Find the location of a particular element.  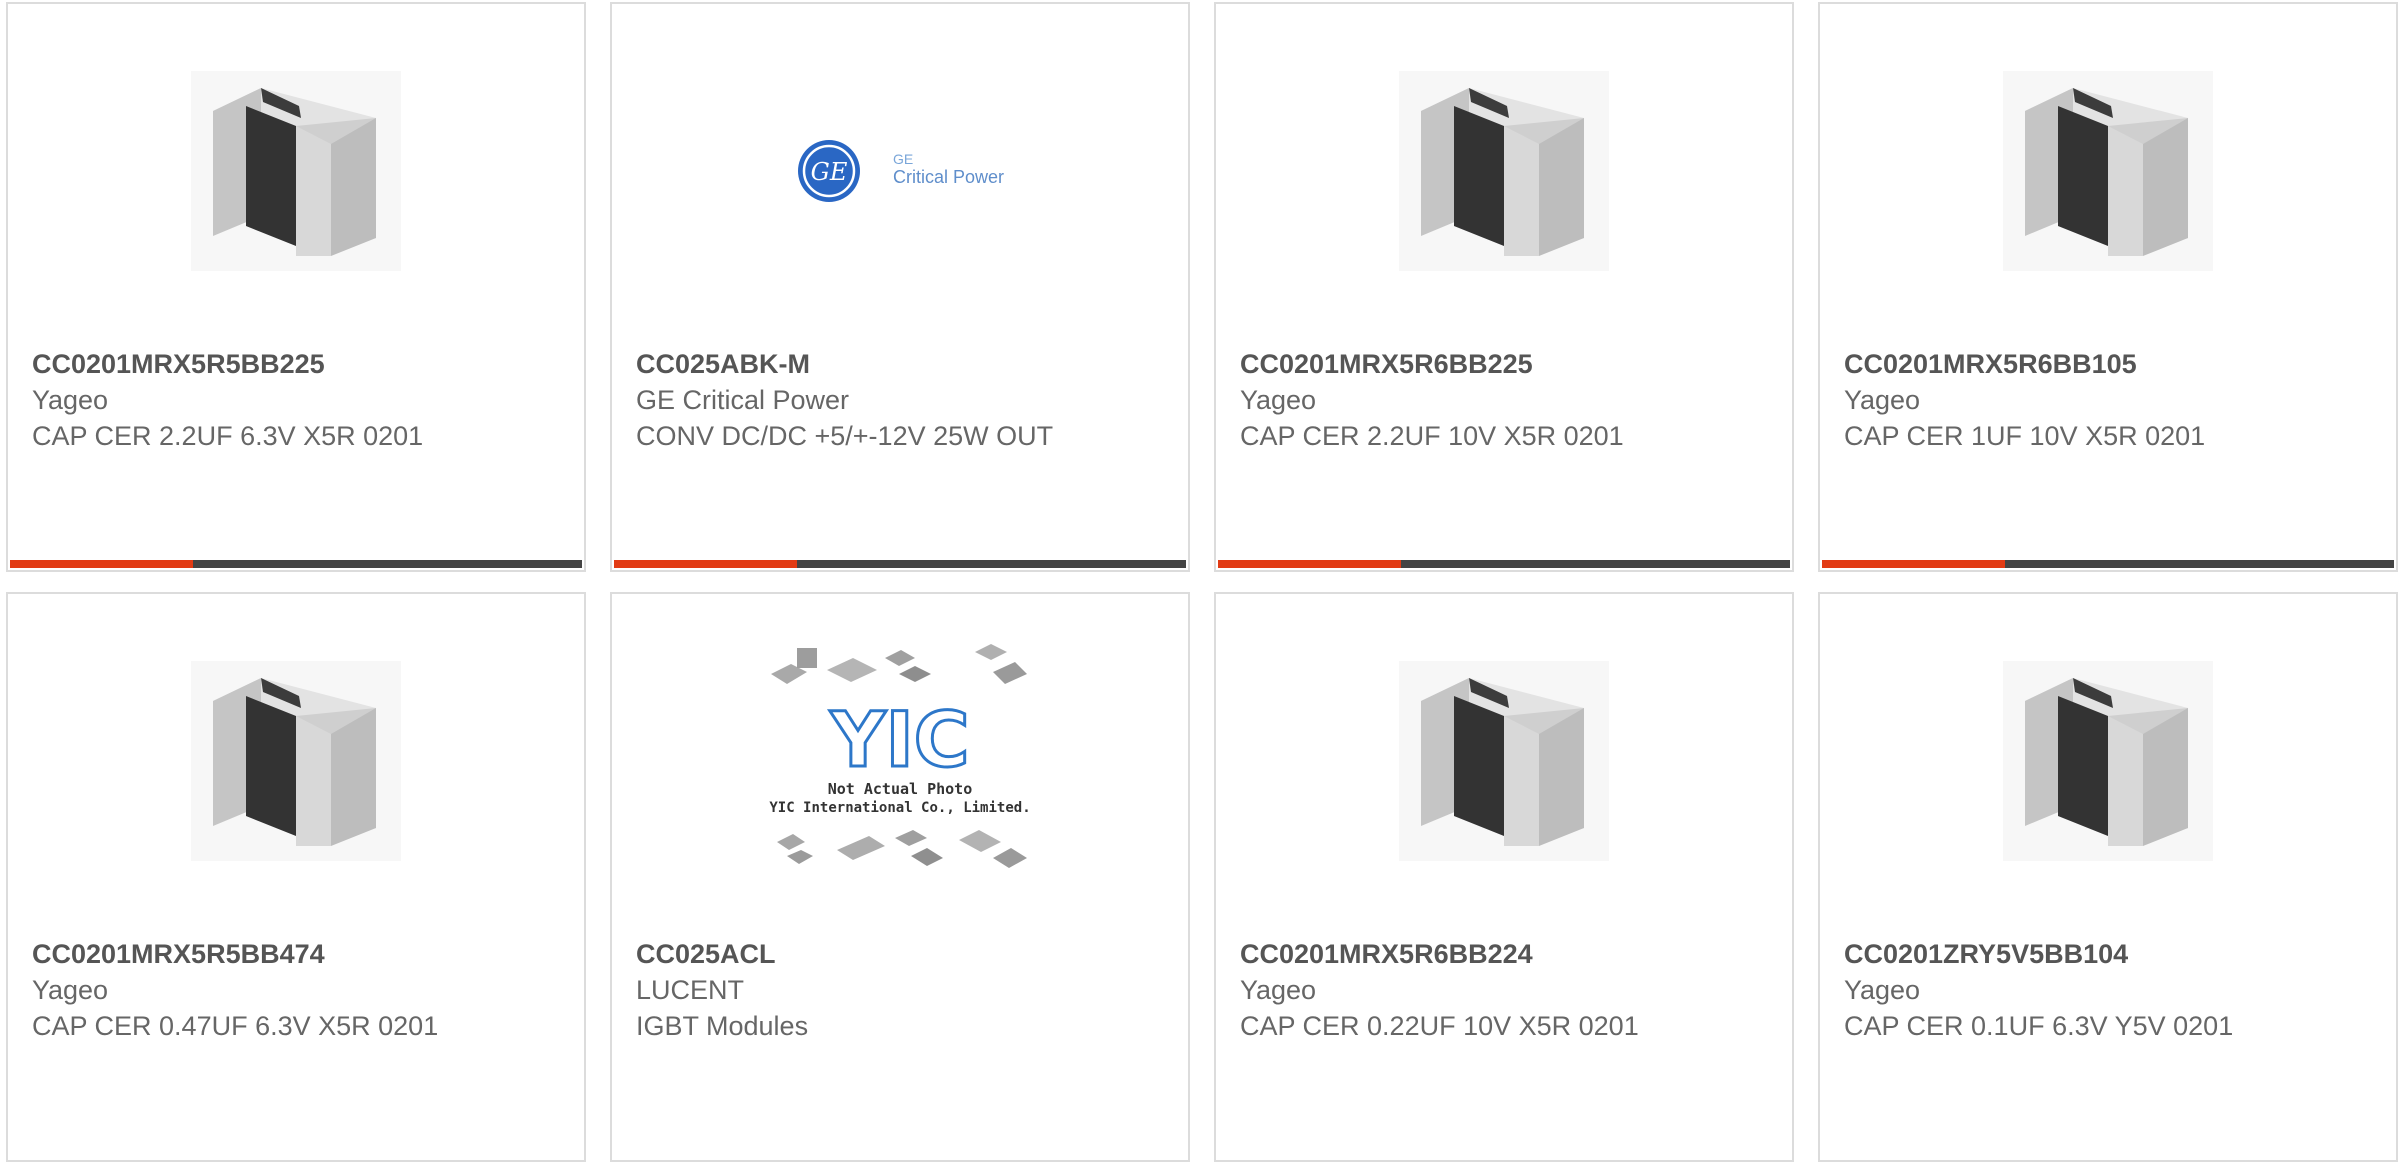

product-image: GE GE Critical Power is located at coordinates (900, 171).